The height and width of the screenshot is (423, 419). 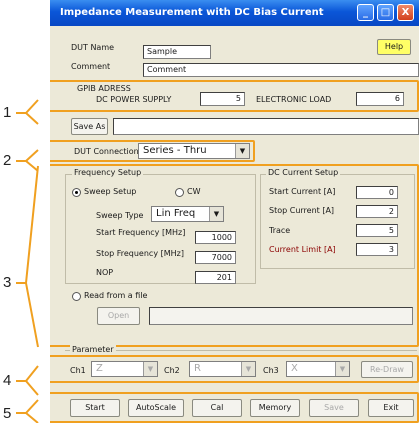 I want to click on ch3-value: X, so click(x=294, y=368).